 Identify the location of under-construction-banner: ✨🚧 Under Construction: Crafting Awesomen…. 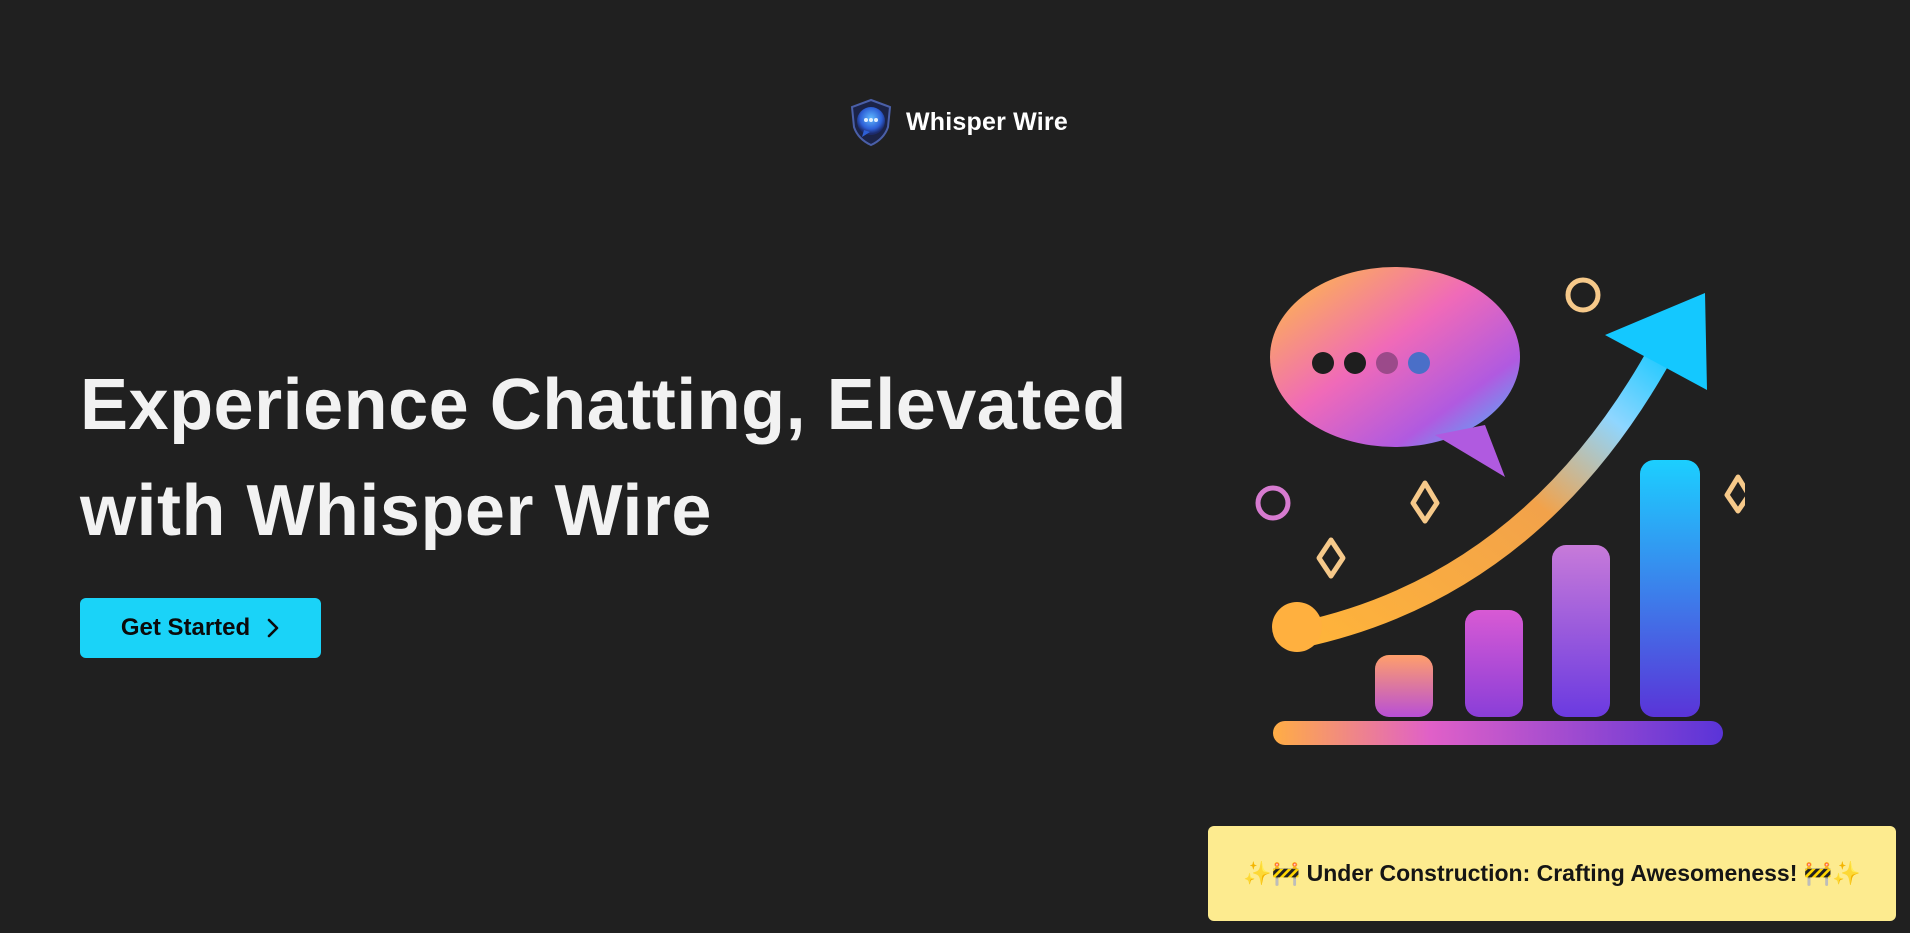
(1552, 873).